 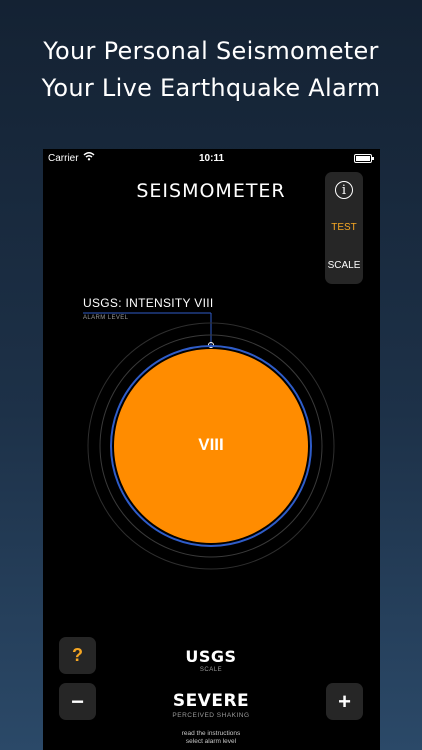 What do you see at coordinates (211, 88) in the screenshot?
I see `promo-headline-2: Your Live Earthquake Alarm` at bounding box center [211, 88].